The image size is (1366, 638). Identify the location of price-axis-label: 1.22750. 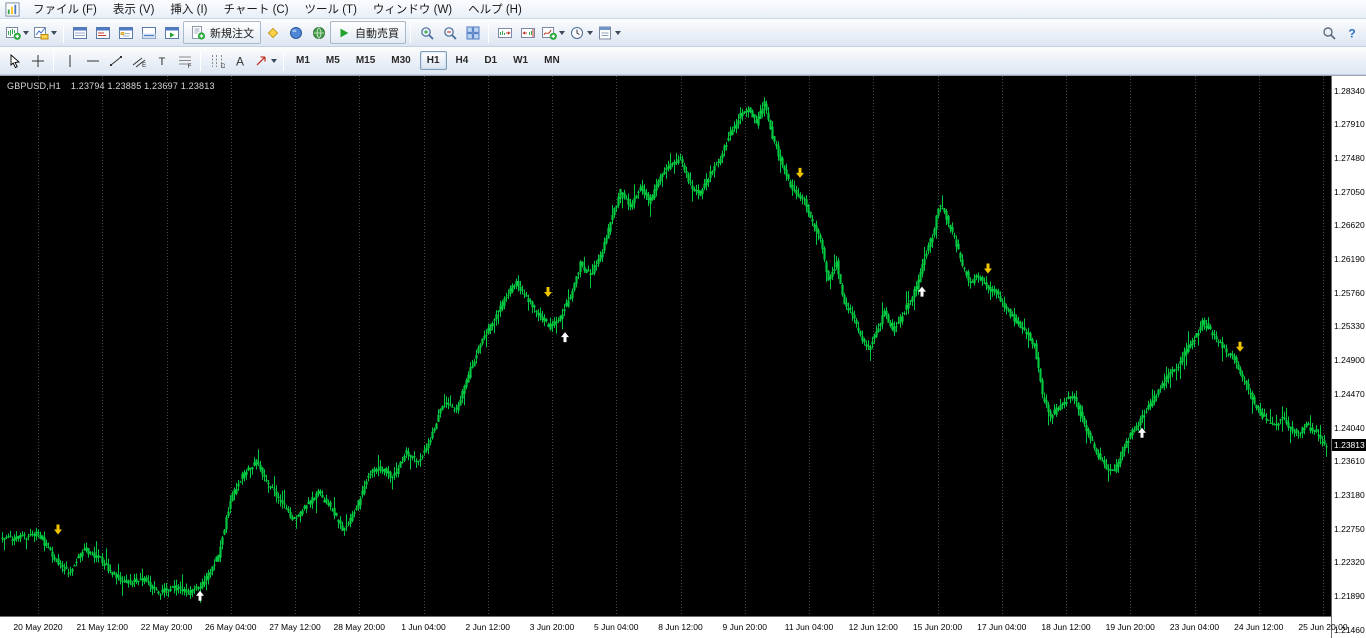
(1349, 528).